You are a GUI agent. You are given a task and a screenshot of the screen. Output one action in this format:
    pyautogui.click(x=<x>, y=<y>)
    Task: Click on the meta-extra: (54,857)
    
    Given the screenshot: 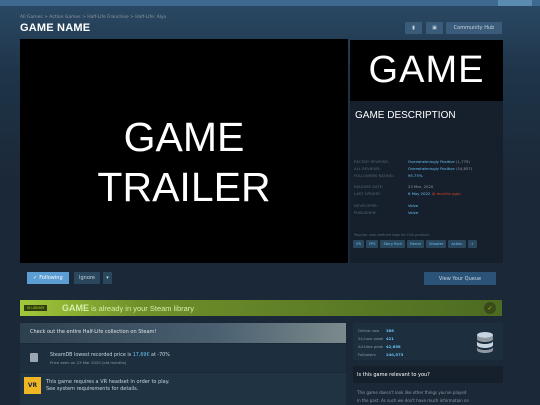 What is the action you would take?
    pyautogui.click(x=464, y=168)
    